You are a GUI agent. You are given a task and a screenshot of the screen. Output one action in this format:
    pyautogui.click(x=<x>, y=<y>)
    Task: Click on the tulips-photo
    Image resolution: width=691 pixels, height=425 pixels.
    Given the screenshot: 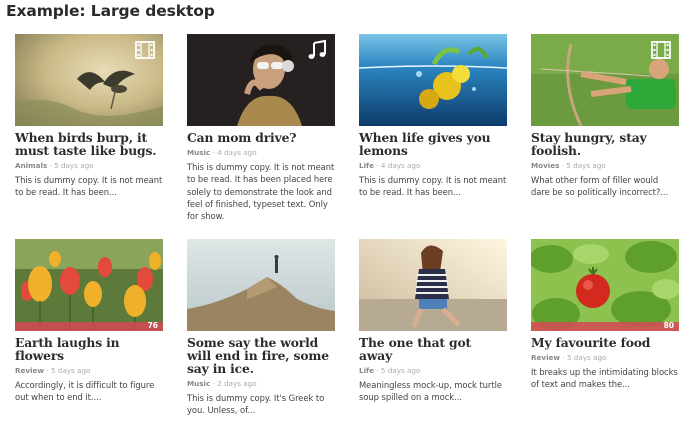 What is the action you would take?
    pyautogui.click(x=89, y=285)
    